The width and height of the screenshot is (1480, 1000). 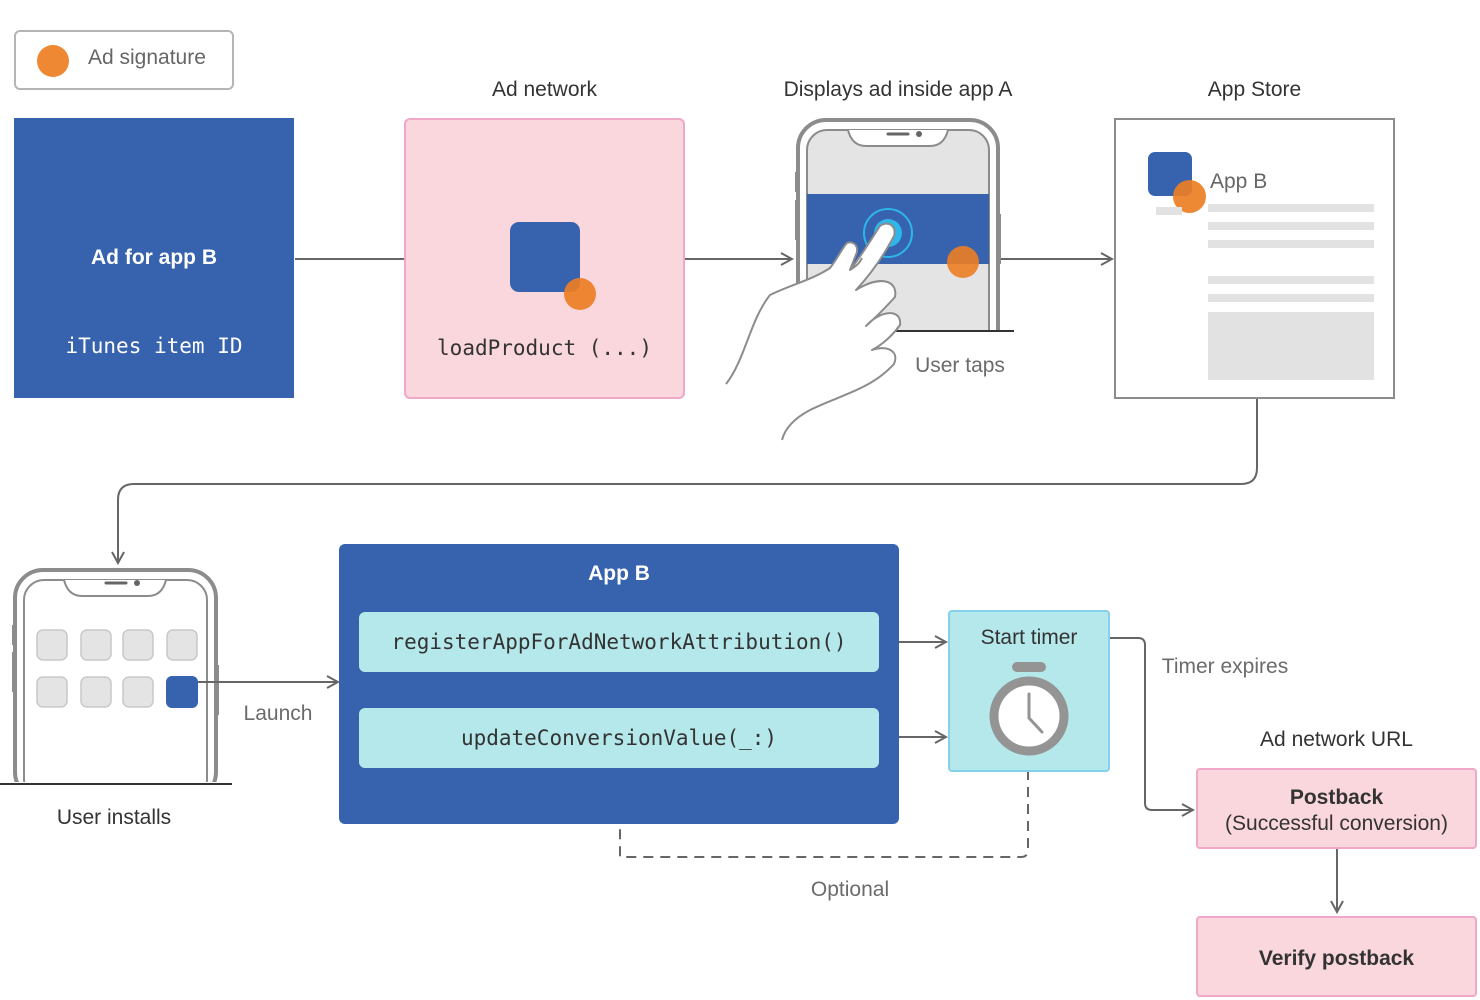 I want to click on stopwatch-icon, so click(x=1029, y=709).